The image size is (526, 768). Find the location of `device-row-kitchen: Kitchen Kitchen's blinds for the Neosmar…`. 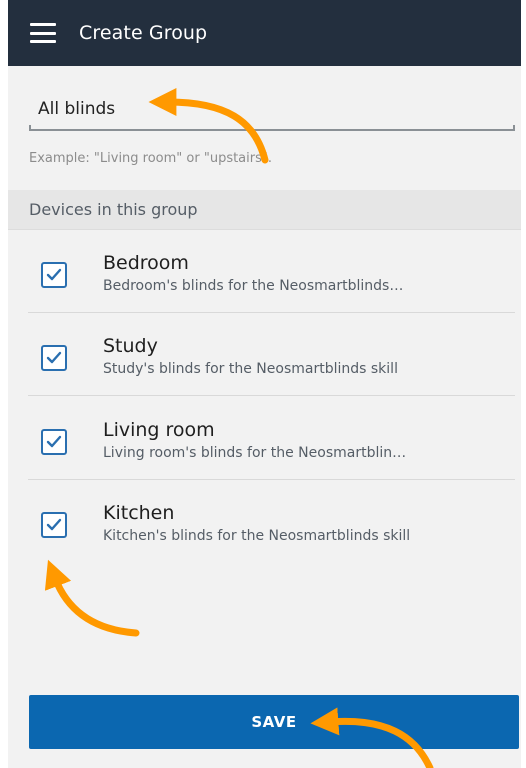

device-row-kitchen: Kitchen Kitchen's blinds for the Neosmar… is located at coordinates (264, 522).